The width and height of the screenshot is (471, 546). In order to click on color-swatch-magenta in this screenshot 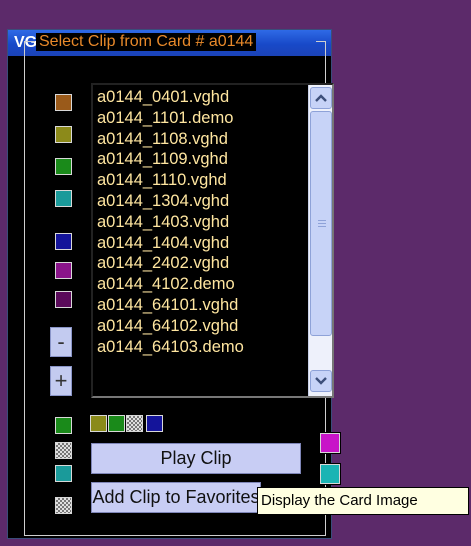, I will do `click(330, 443)`.